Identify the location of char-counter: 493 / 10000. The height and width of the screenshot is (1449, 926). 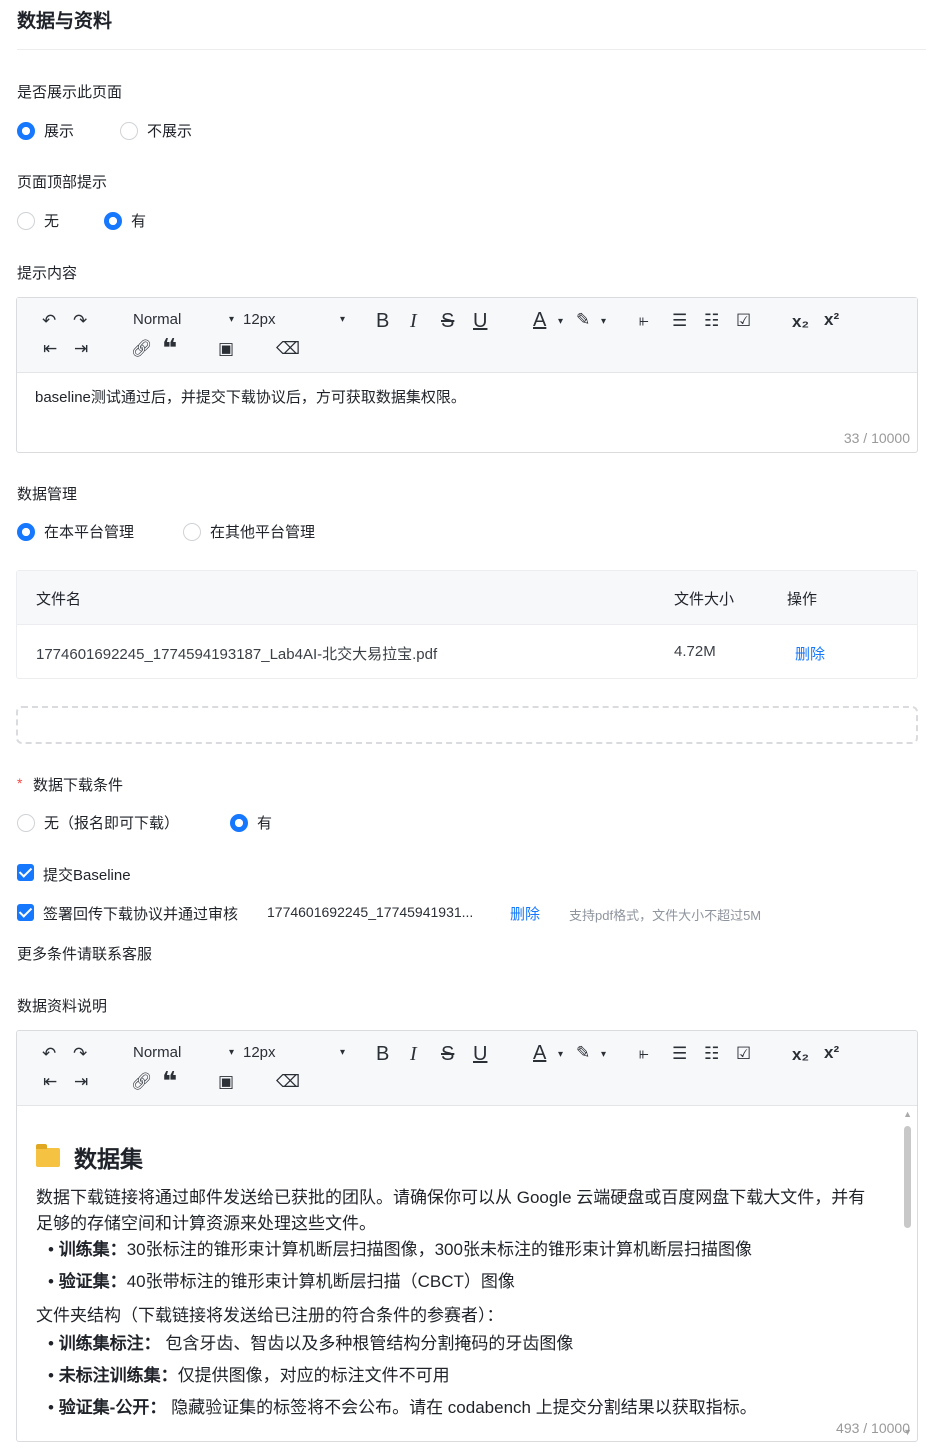
(873, 1428).